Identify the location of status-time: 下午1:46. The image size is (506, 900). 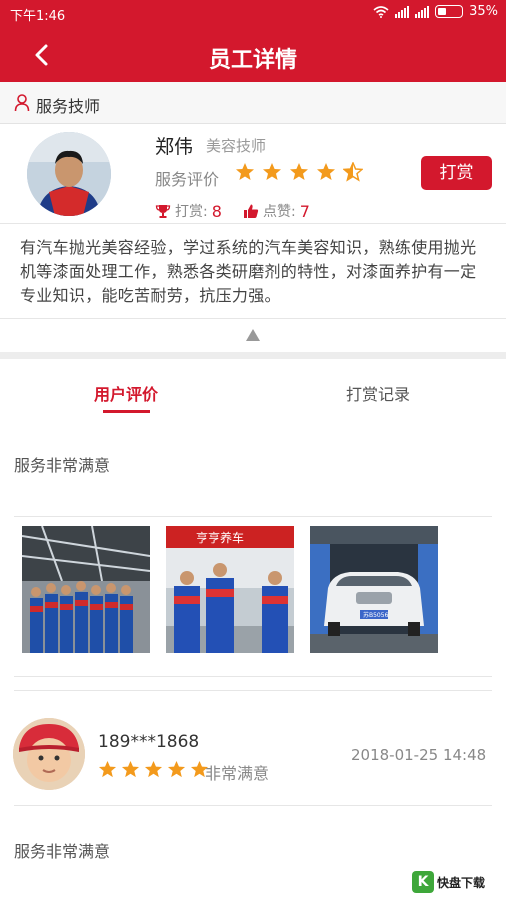
(38, 16).